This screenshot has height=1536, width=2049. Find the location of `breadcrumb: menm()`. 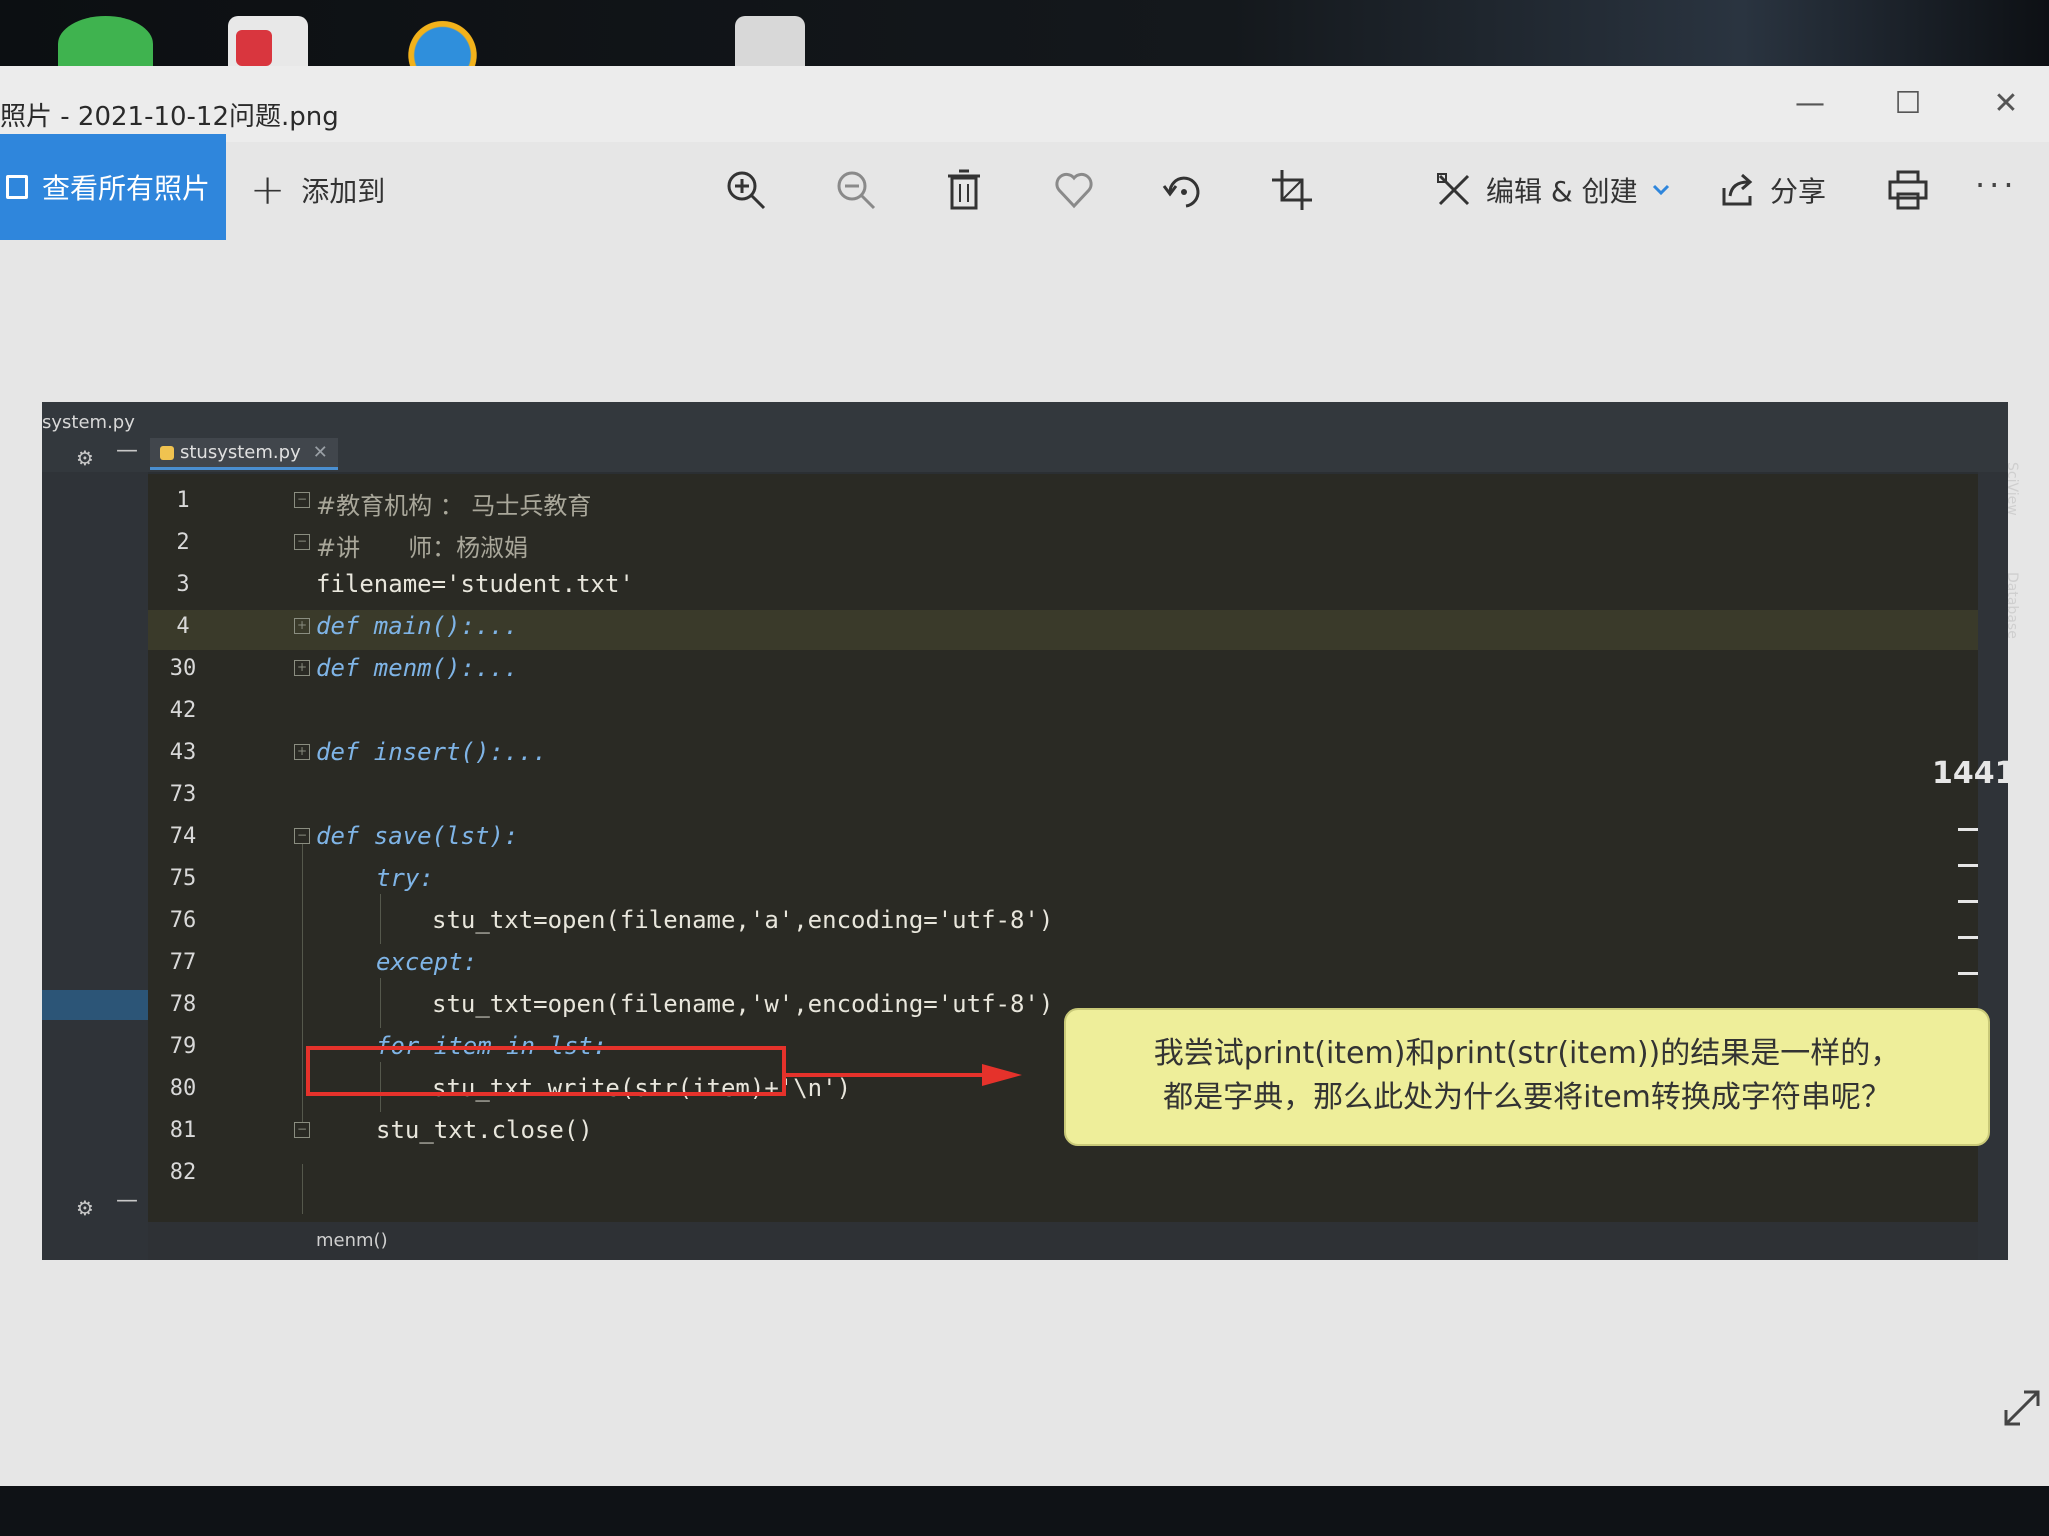

breadcrumb: menm() is located at coordinates (352, 1240).